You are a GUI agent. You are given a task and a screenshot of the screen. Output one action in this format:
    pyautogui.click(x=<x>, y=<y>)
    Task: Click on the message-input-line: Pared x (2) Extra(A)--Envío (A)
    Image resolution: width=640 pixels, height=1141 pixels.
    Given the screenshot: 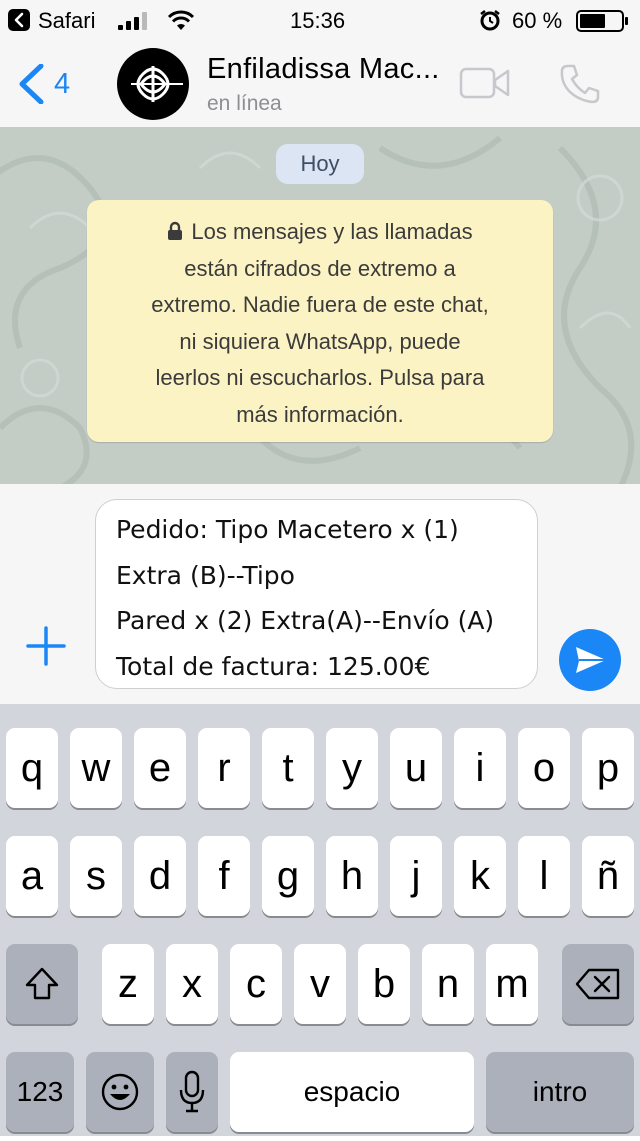 What is the action you would take?
    pyautogui.click(x=305, y=620)
    